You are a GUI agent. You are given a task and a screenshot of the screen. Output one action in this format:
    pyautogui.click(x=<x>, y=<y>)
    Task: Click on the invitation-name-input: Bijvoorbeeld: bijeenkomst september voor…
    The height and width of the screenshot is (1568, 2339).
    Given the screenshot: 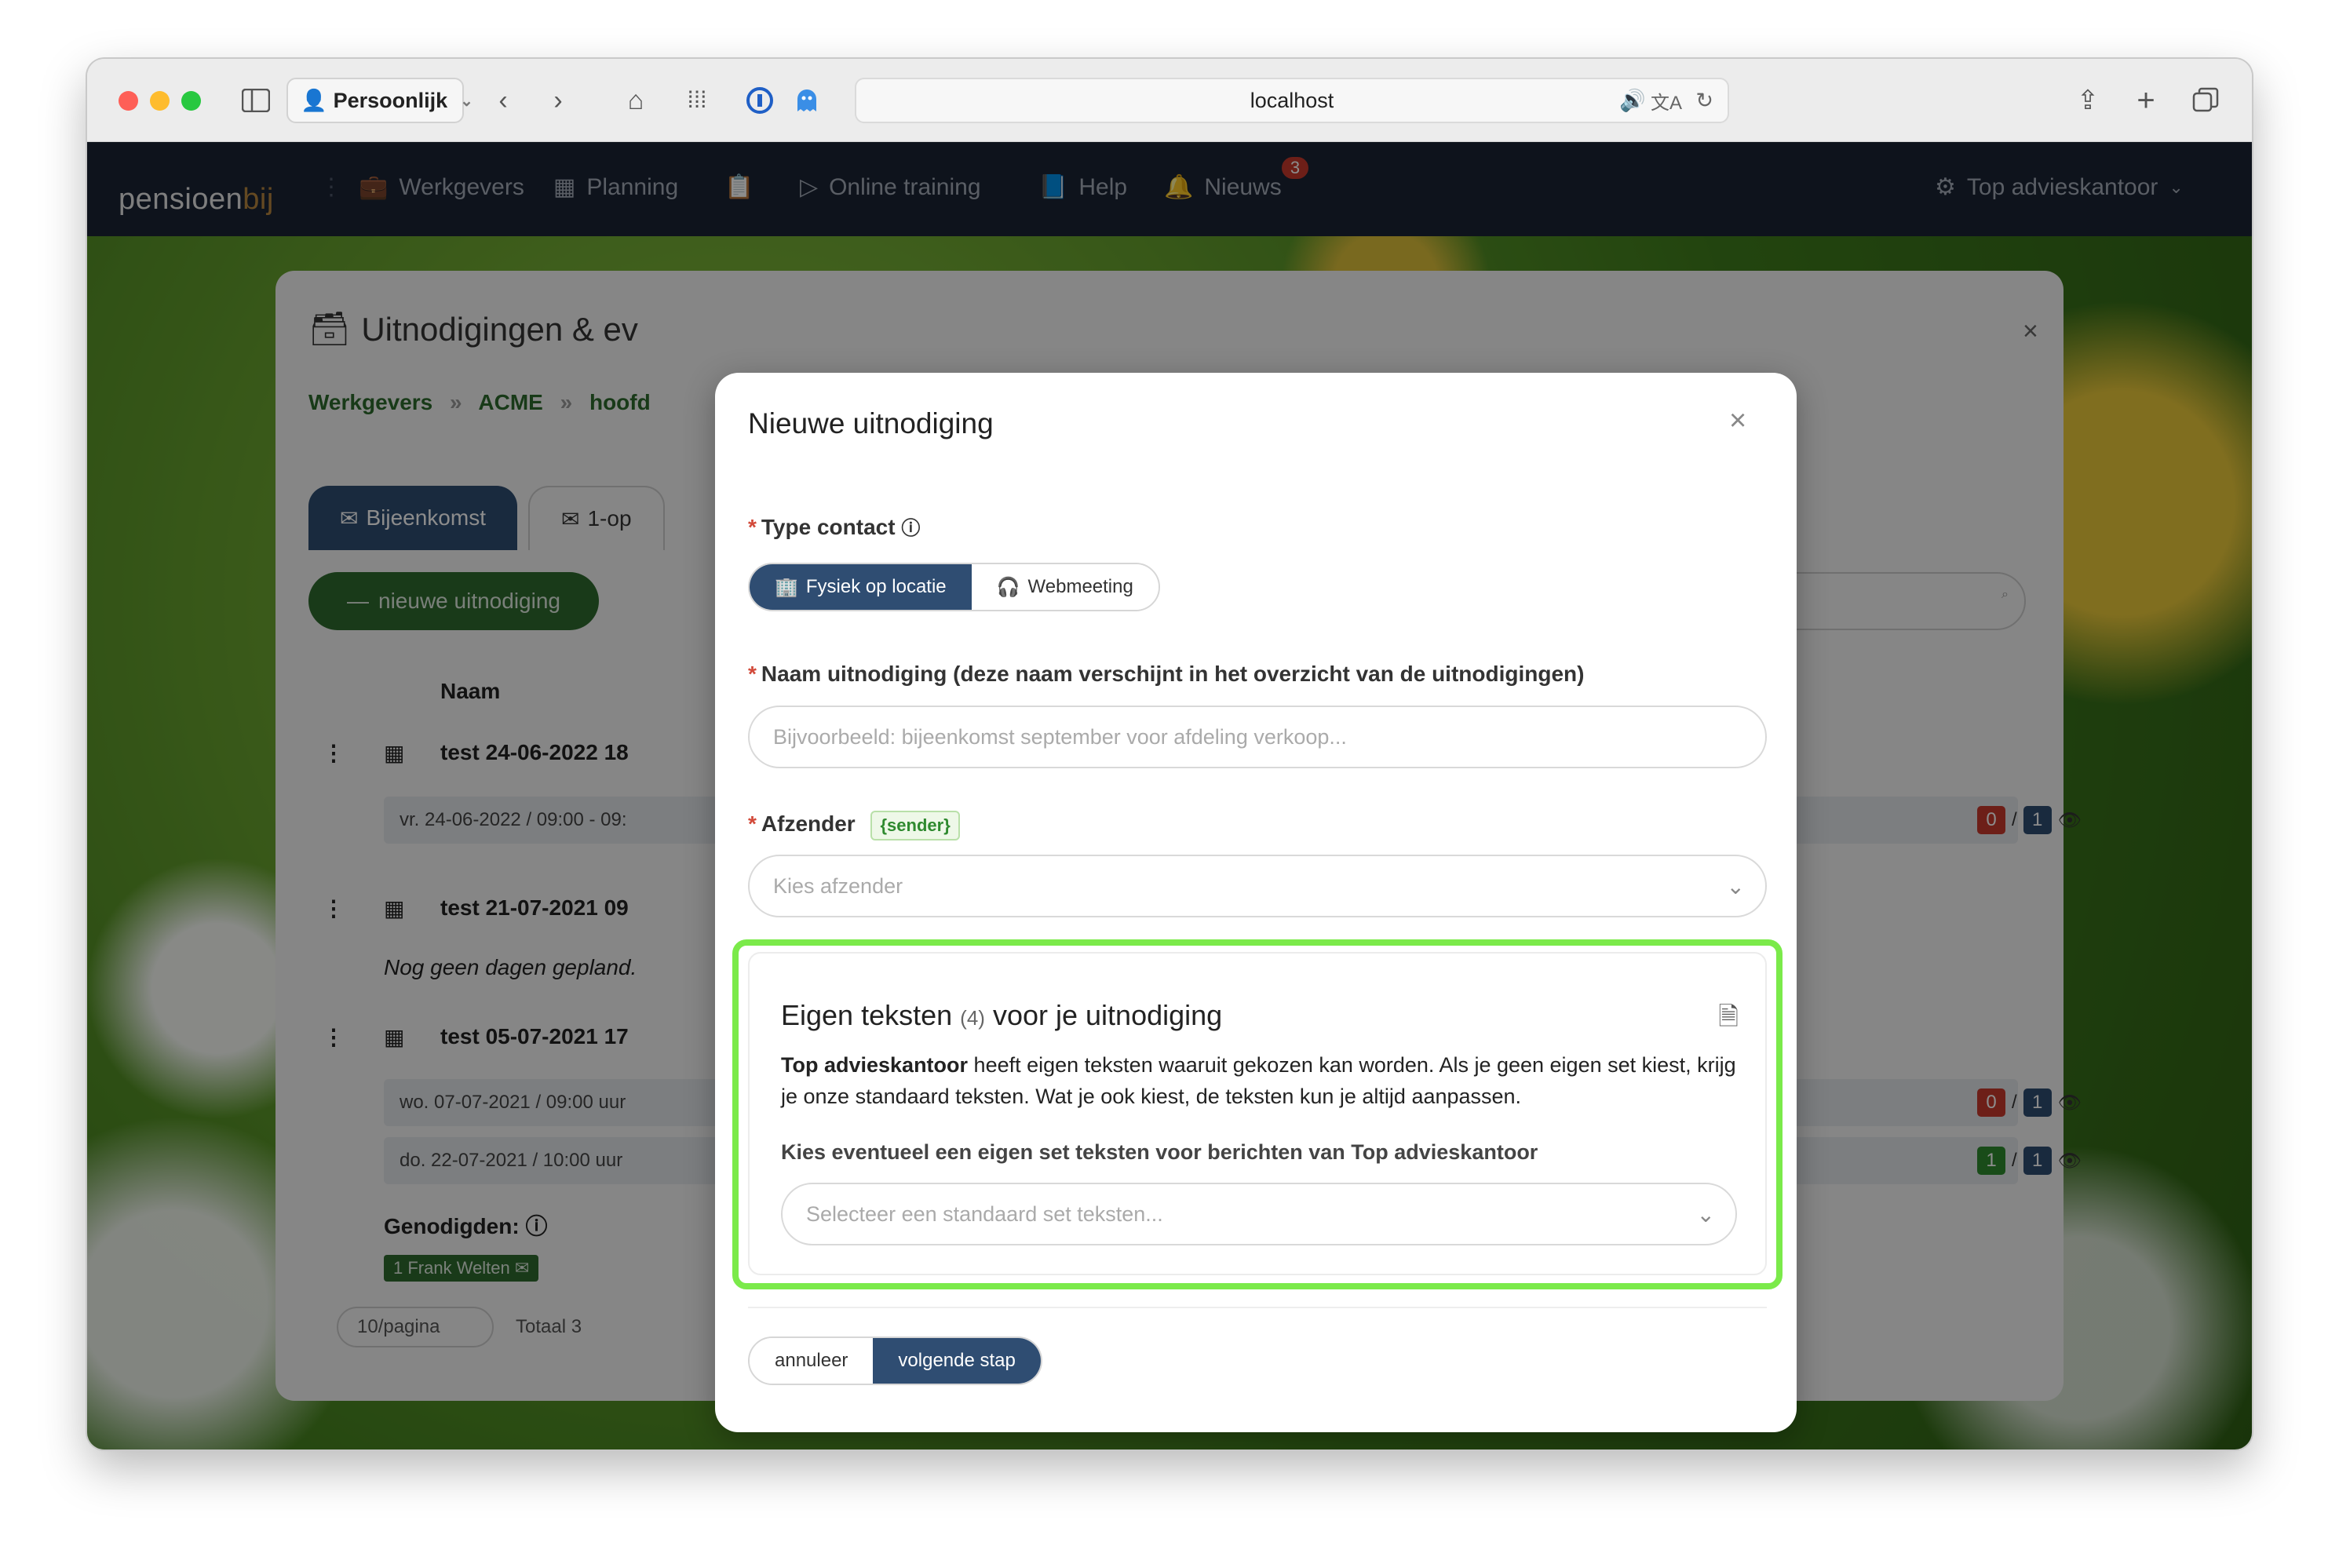 What is the action you would take?
    pyautogui.click(x=1257, y=737)
    